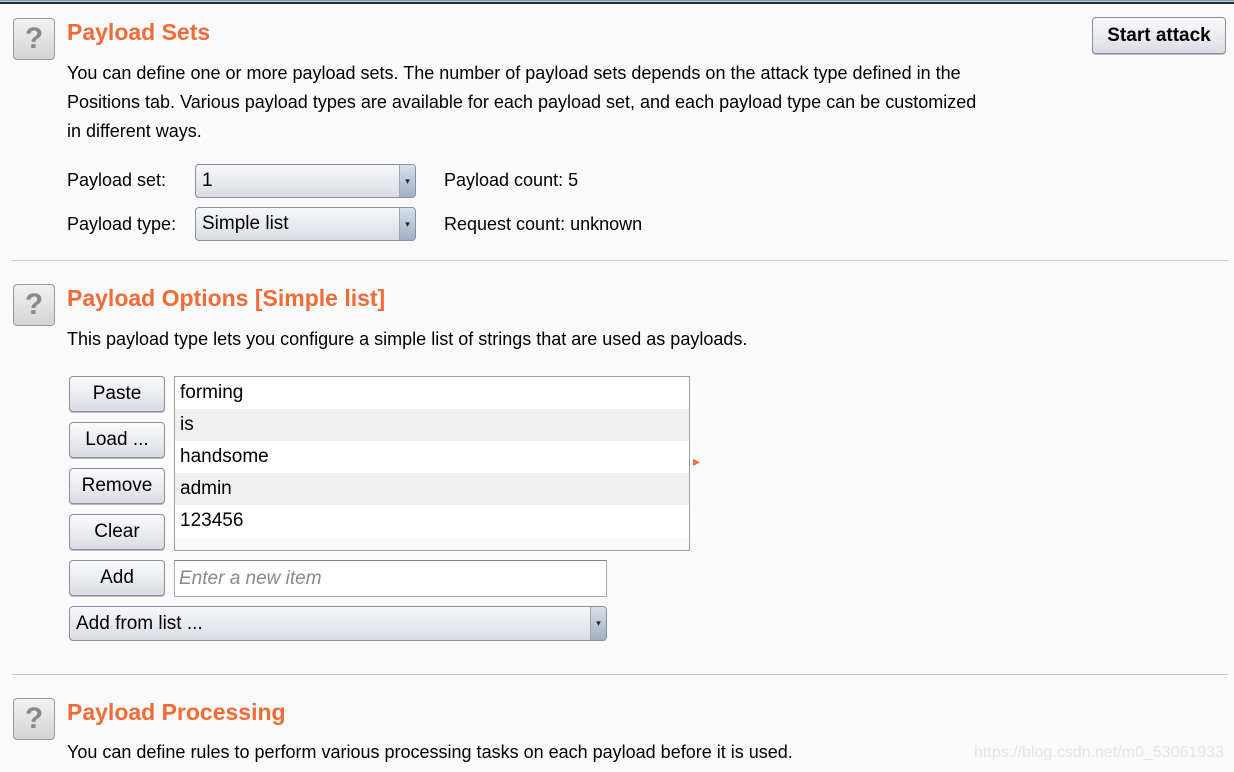  I want to click on list-item: 123456, so click(432, 521).